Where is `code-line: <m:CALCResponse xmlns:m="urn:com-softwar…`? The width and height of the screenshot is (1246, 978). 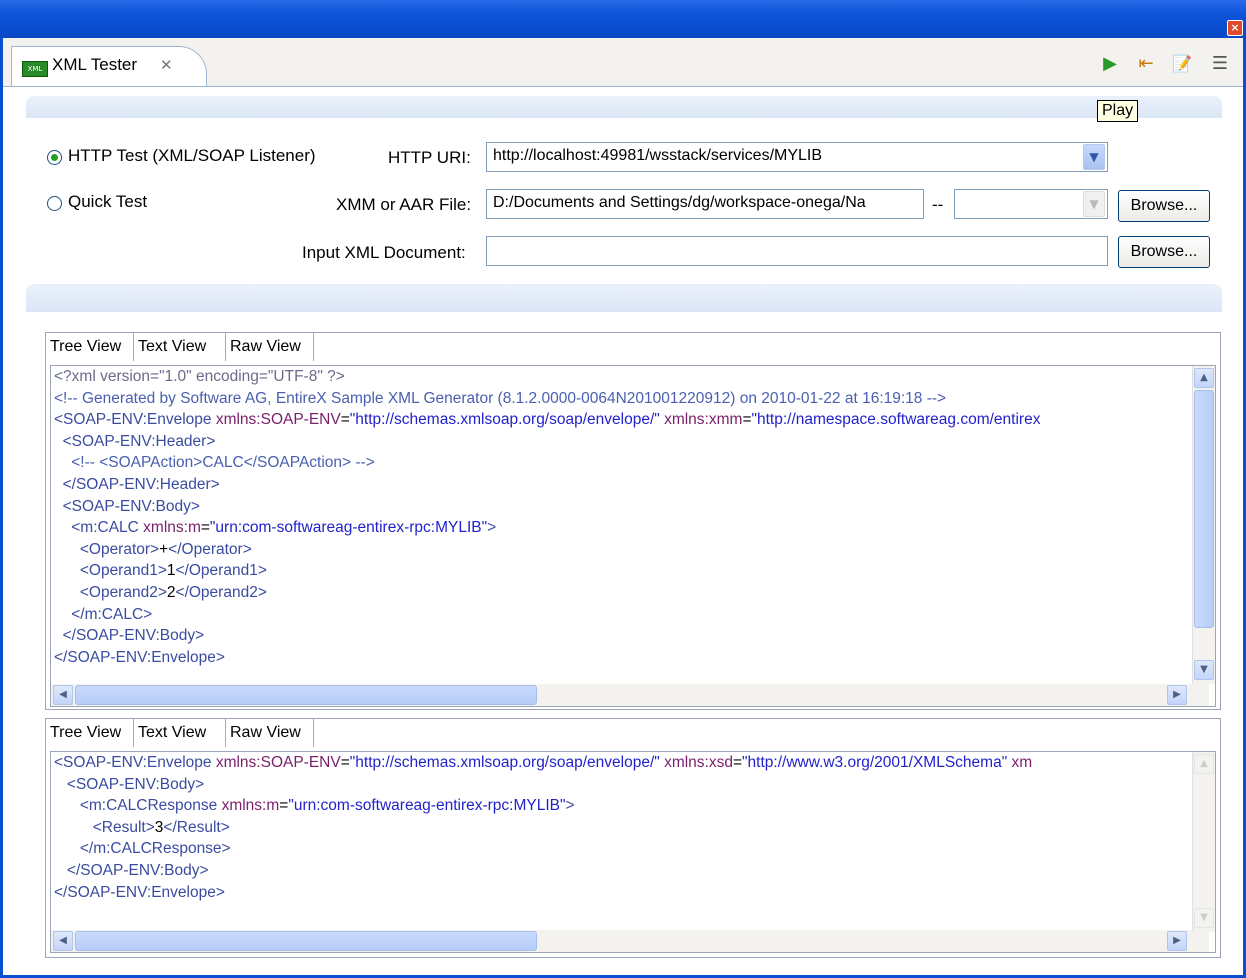
code-line: <m:CALCResponse xmlns:m="urn:com-softwar… is located at coordinates (314, 806).